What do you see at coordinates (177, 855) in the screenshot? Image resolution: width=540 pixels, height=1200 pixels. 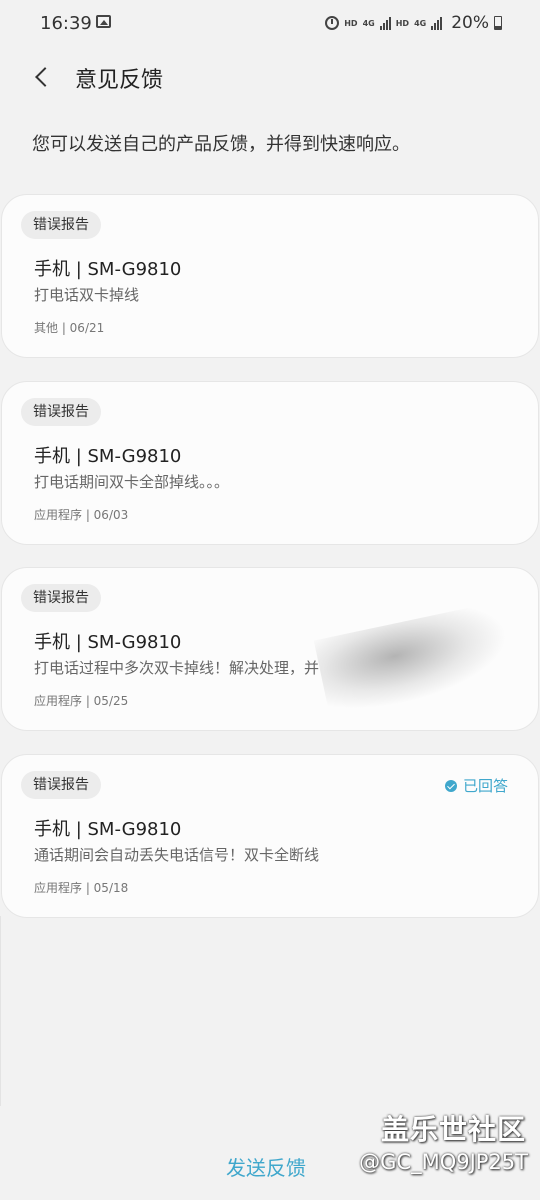 I see `card-description: 通话期间会自动丢失电话信号！双卡全断线` at bounding box center [177, 855].